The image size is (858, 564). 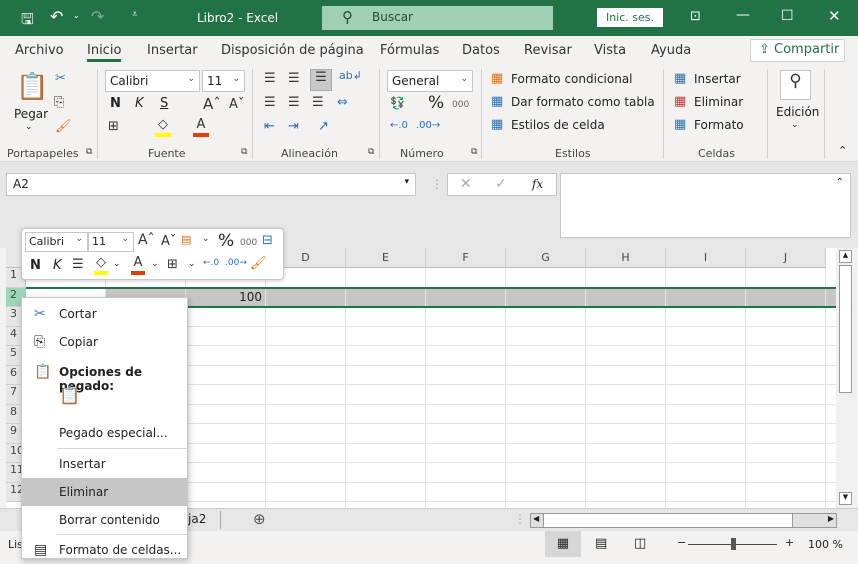 I want to click on scroll-up-icon: ▲, so click(x=845, y=256).